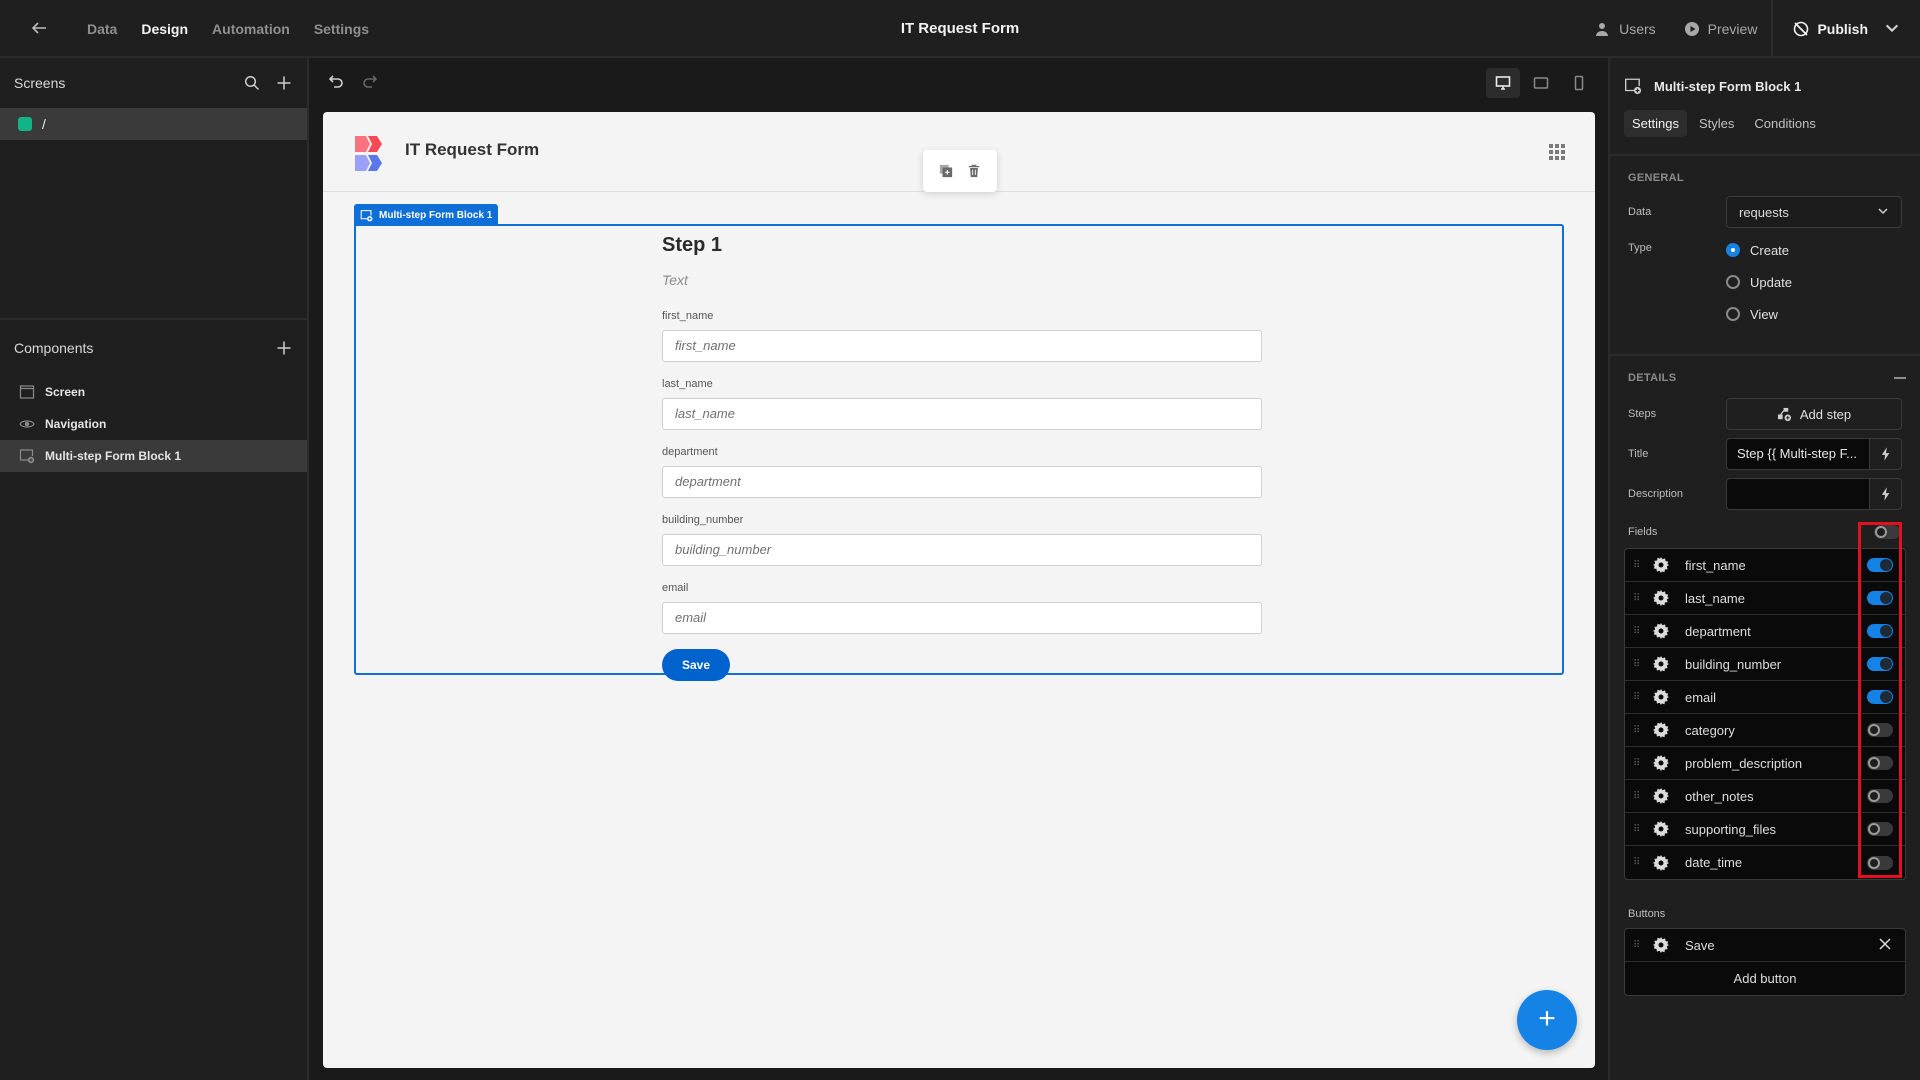 Image resolution: width=1920 pixels, height=1080 pixels. What do you see at coordinates (1765, 598) in the screenshot?
I see `field-list-item: ⠿ last_name` at bounding box center [1765, 598].